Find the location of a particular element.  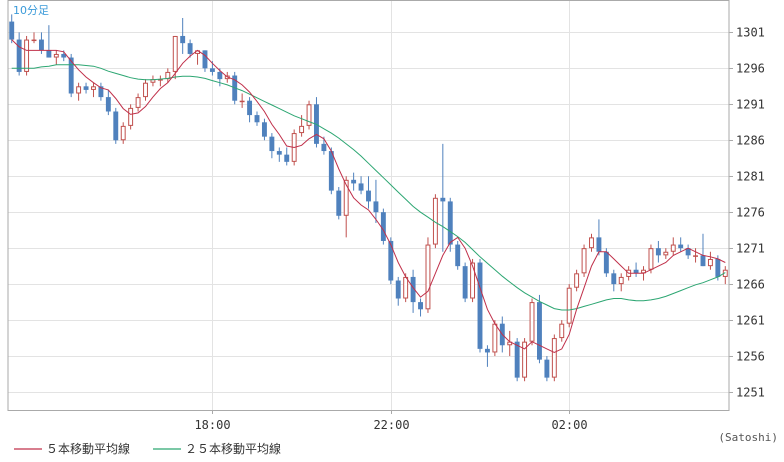

x-tick-label: 18:00 is located at coordinates (212, 425).